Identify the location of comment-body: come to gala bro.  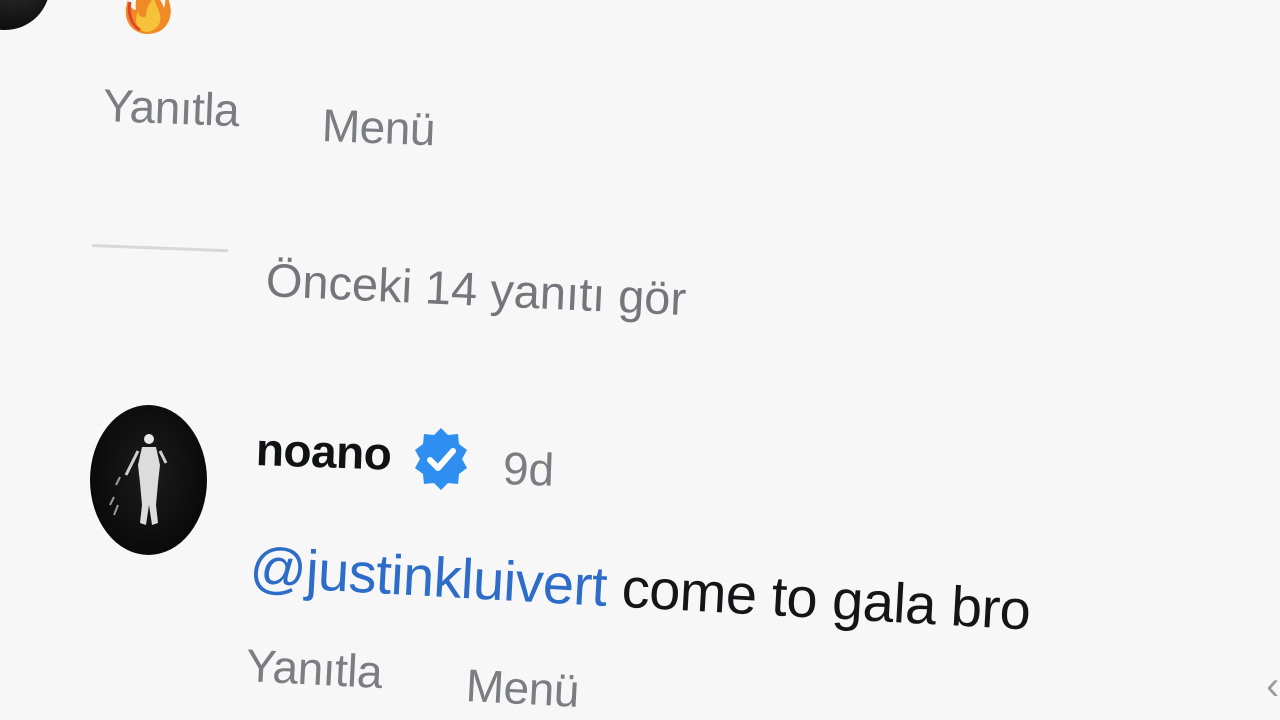
(819, 598).